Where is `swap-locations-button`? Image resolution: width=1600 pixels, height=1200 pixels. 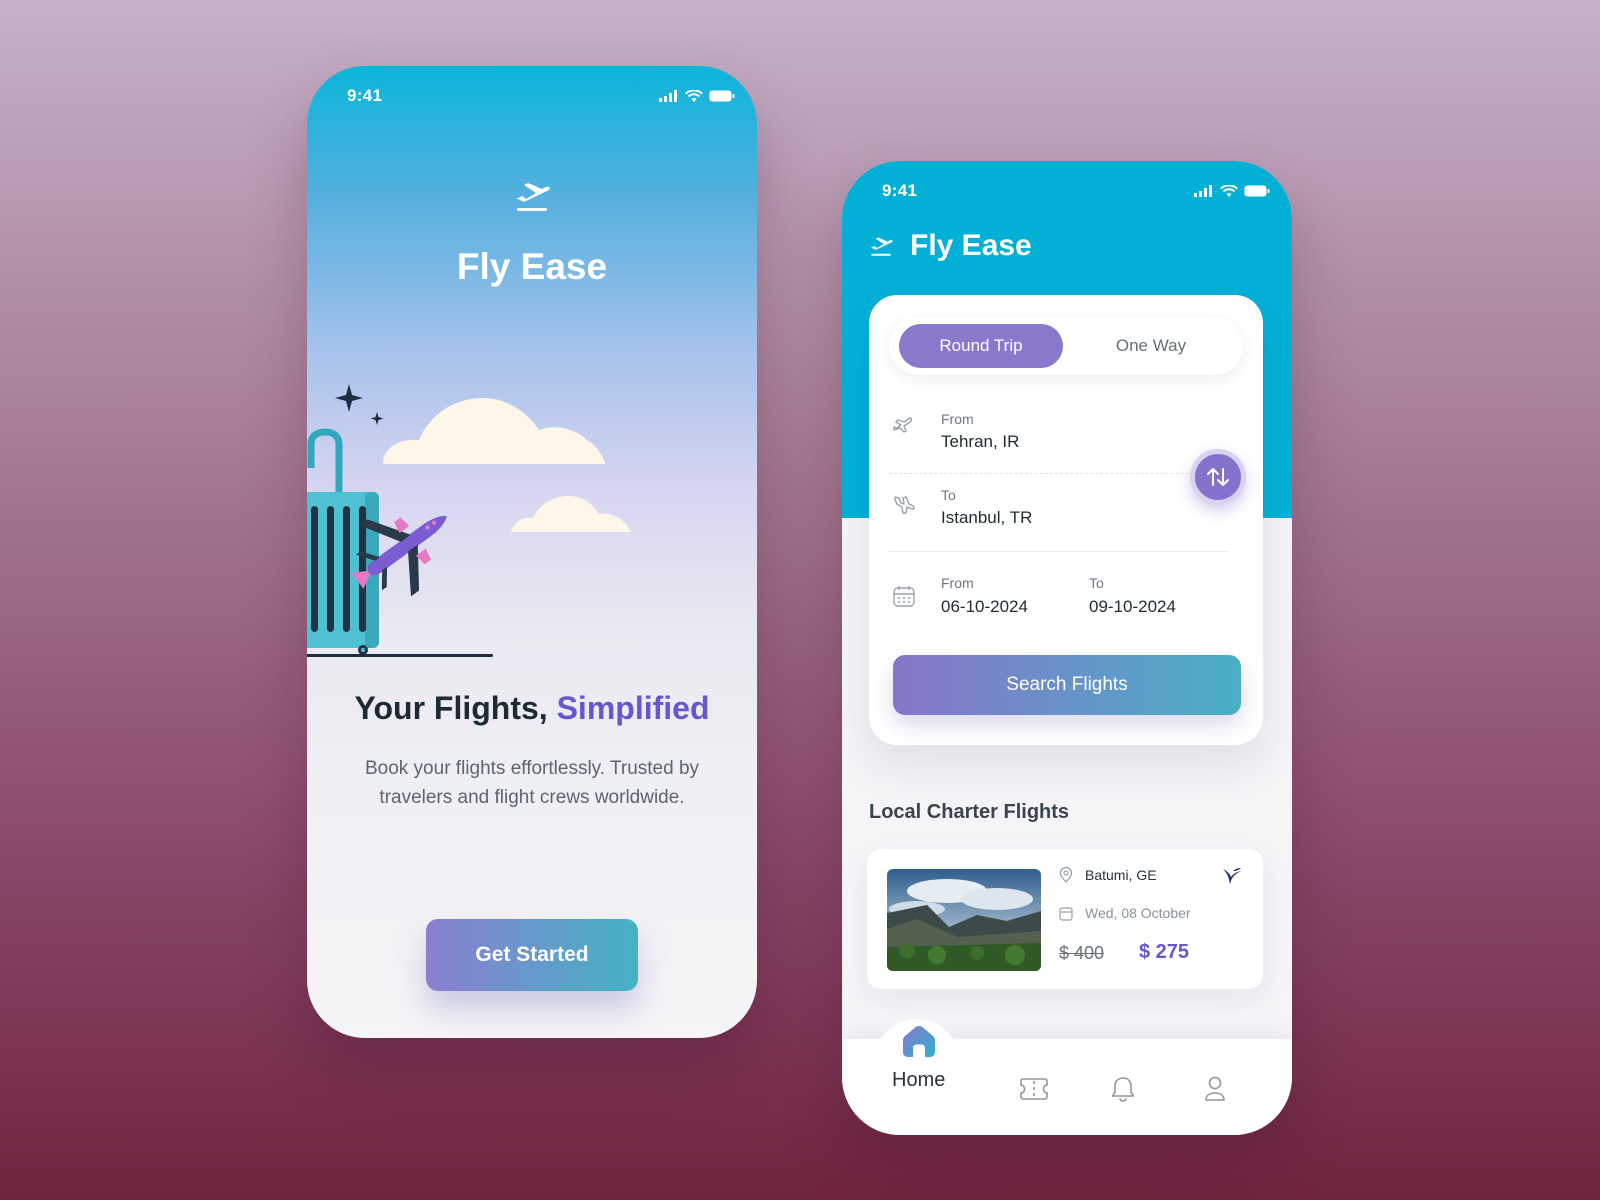
swap-locations-button is located at coordinates (1218, 477).